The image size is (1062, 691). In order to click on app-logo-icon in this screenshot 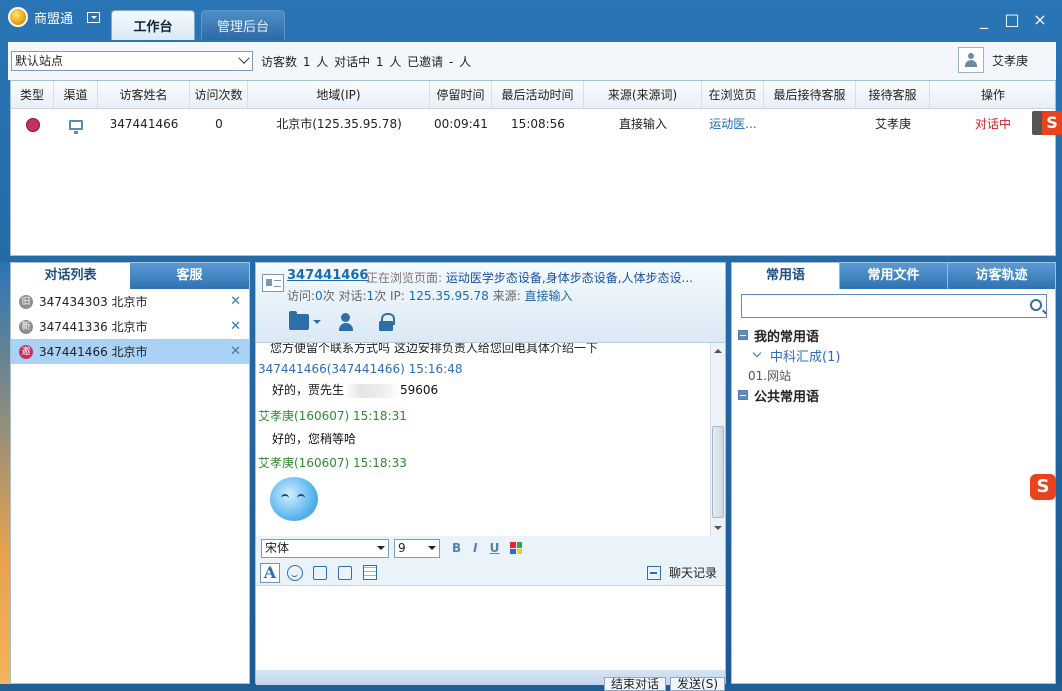, I will do `click(18, 17)`.